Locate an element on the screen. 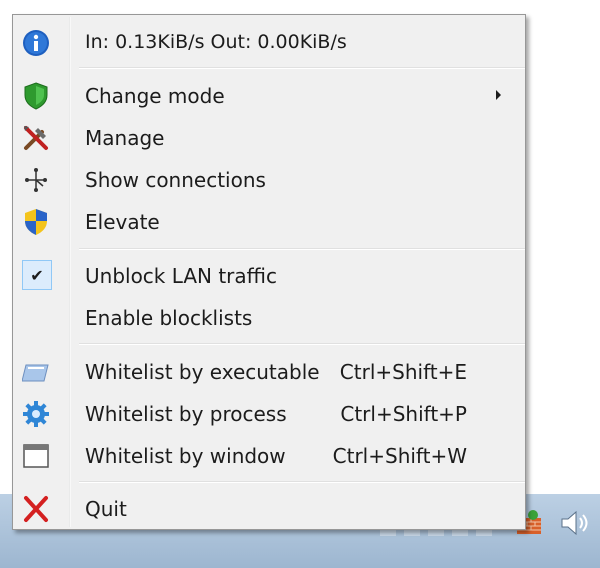  gear-icon is located at coordinates (36, 414).